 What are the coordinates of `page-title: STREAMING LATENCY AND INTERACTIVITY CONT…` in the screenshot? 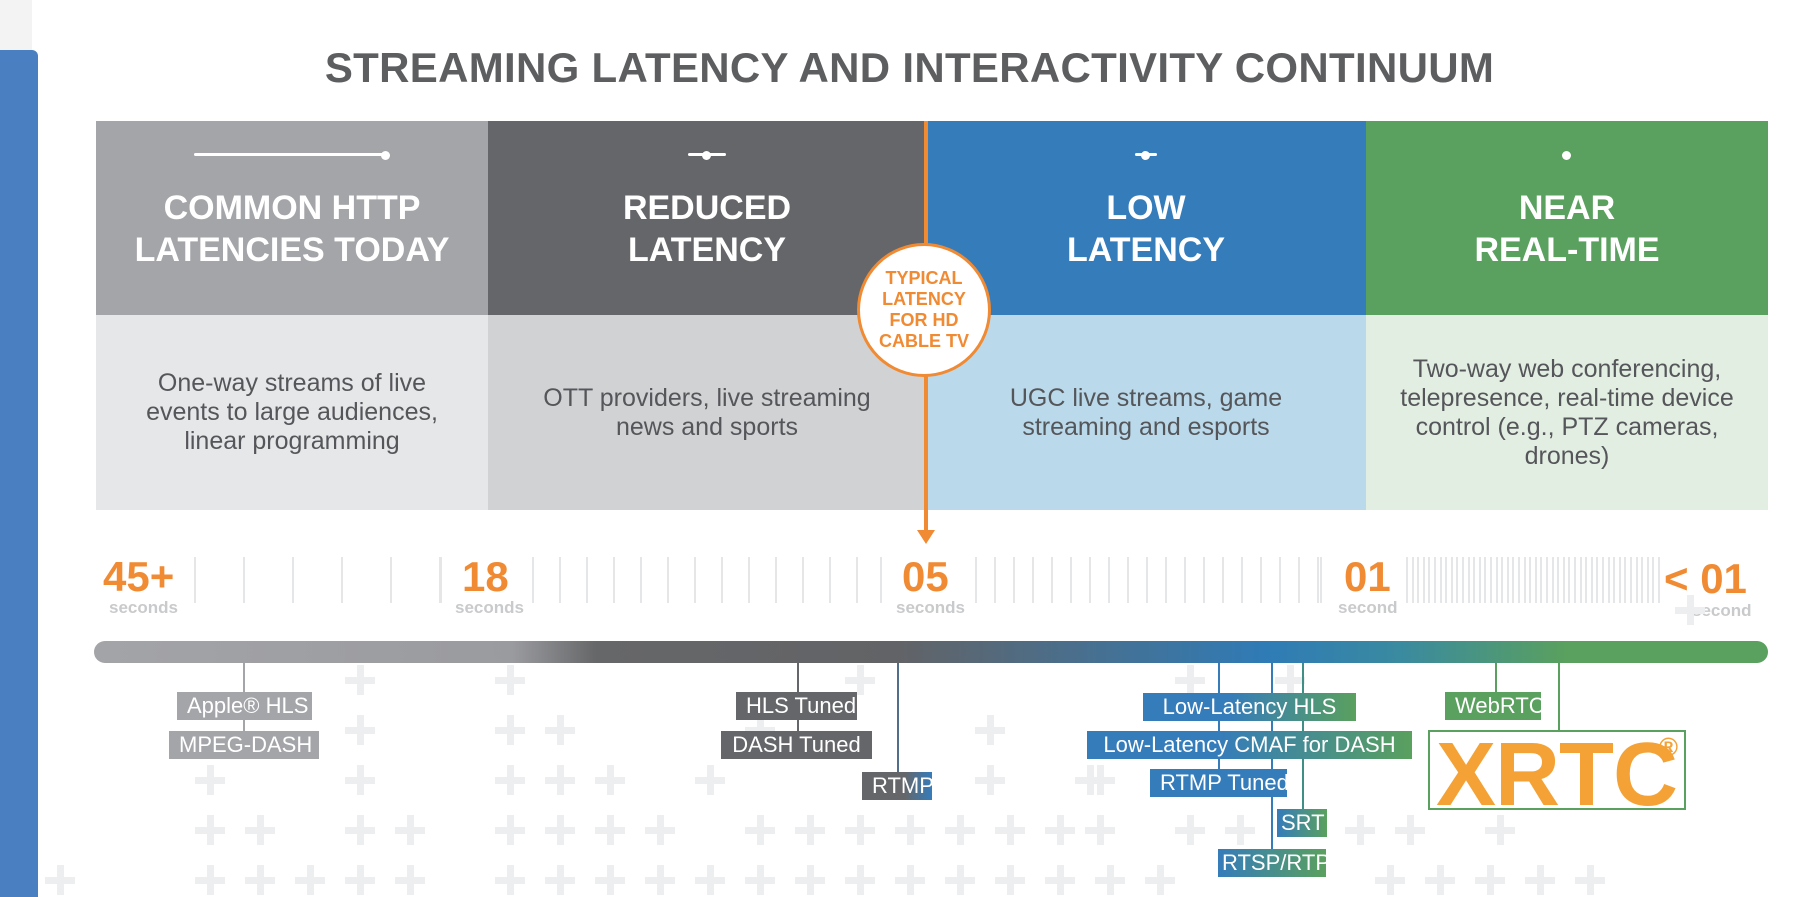 It's located at (909, 67).